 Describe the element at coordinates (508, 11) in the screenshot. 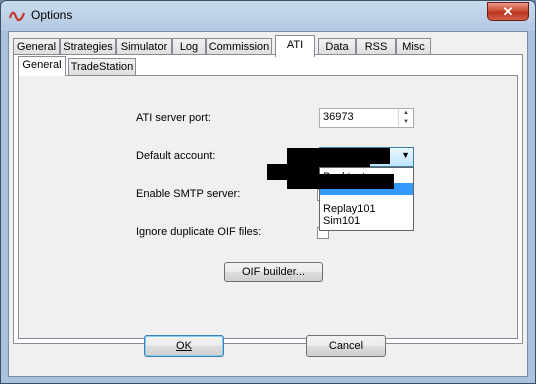

I see `close-button: ✕` at that location.